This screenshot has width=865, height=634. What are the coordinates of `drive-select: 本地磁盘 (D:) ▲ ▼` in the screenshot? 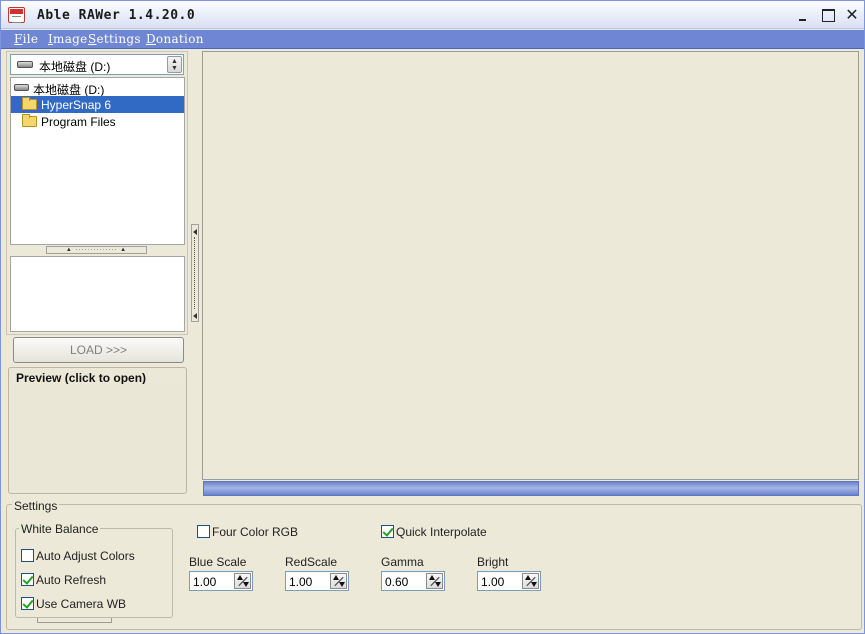 It's located at (97, 64).